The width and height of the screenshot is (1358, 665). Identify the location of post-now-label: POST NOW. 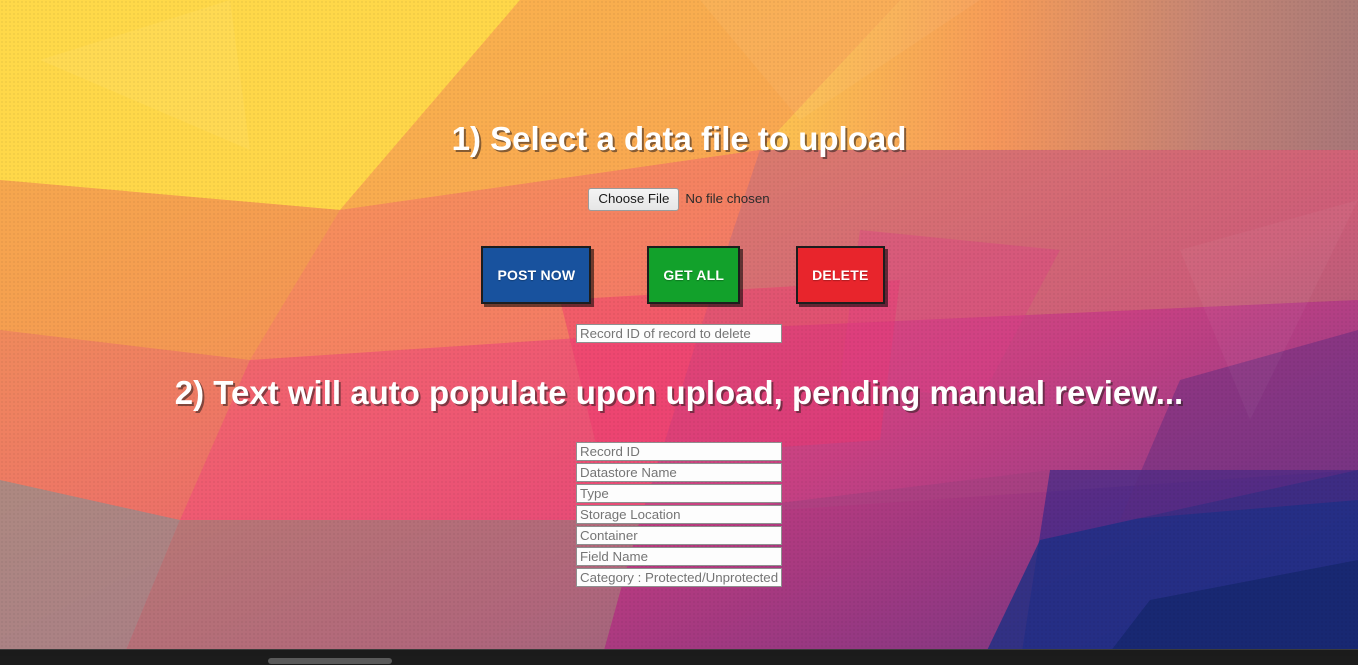
(536, 275).